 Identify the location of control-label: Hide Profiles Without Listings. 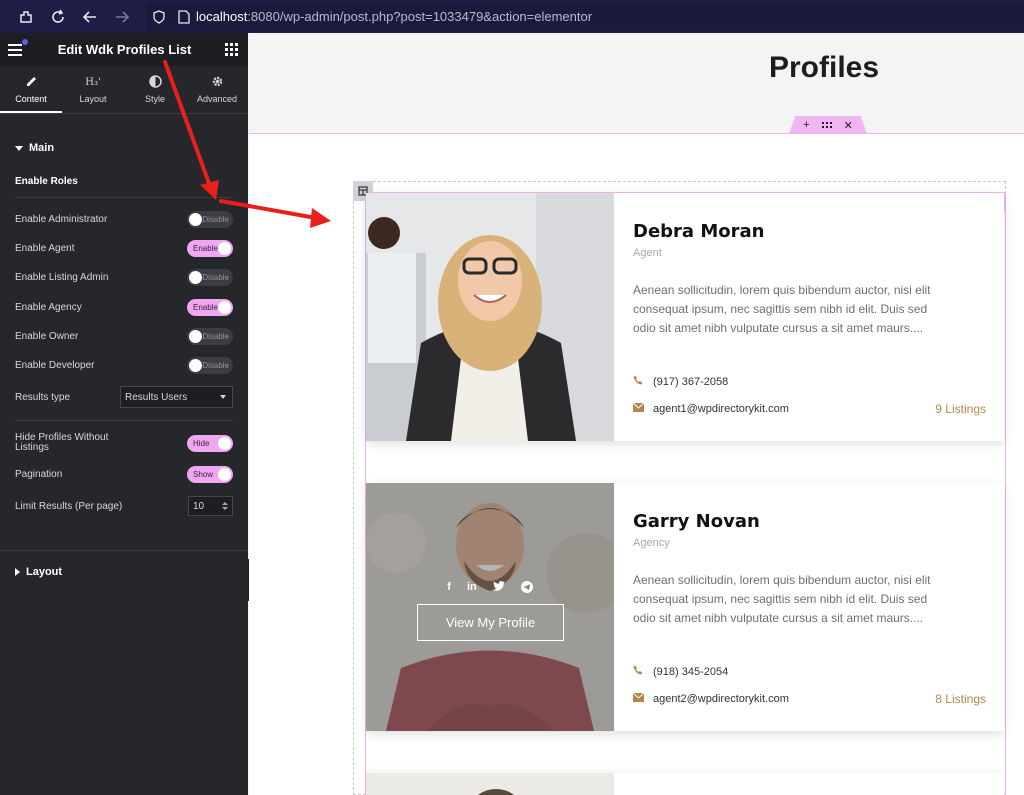
(62, 442).